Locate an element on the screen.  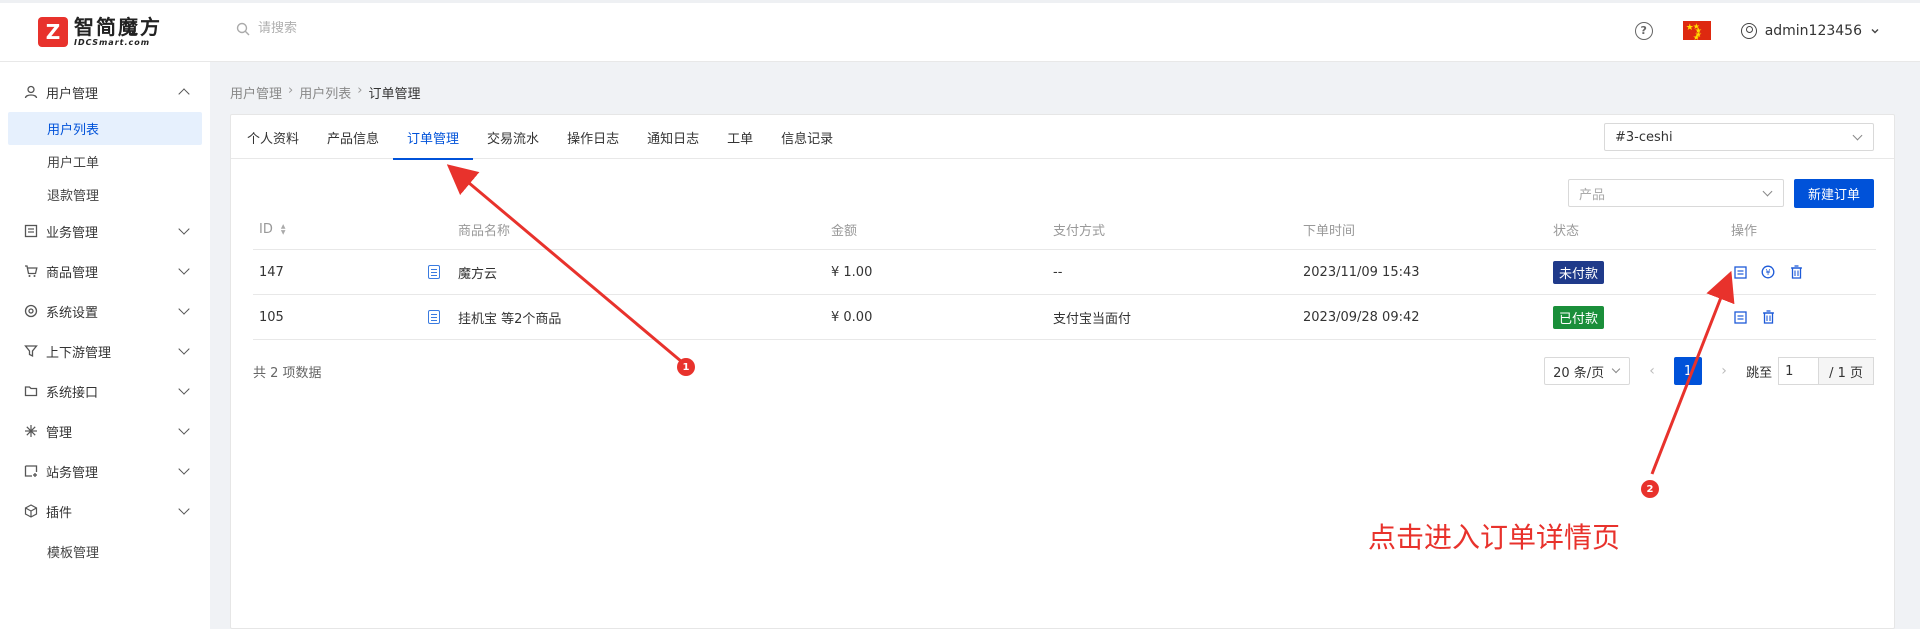
product-filter-placeholder: 产品 is located at coordinates (1592, 195).